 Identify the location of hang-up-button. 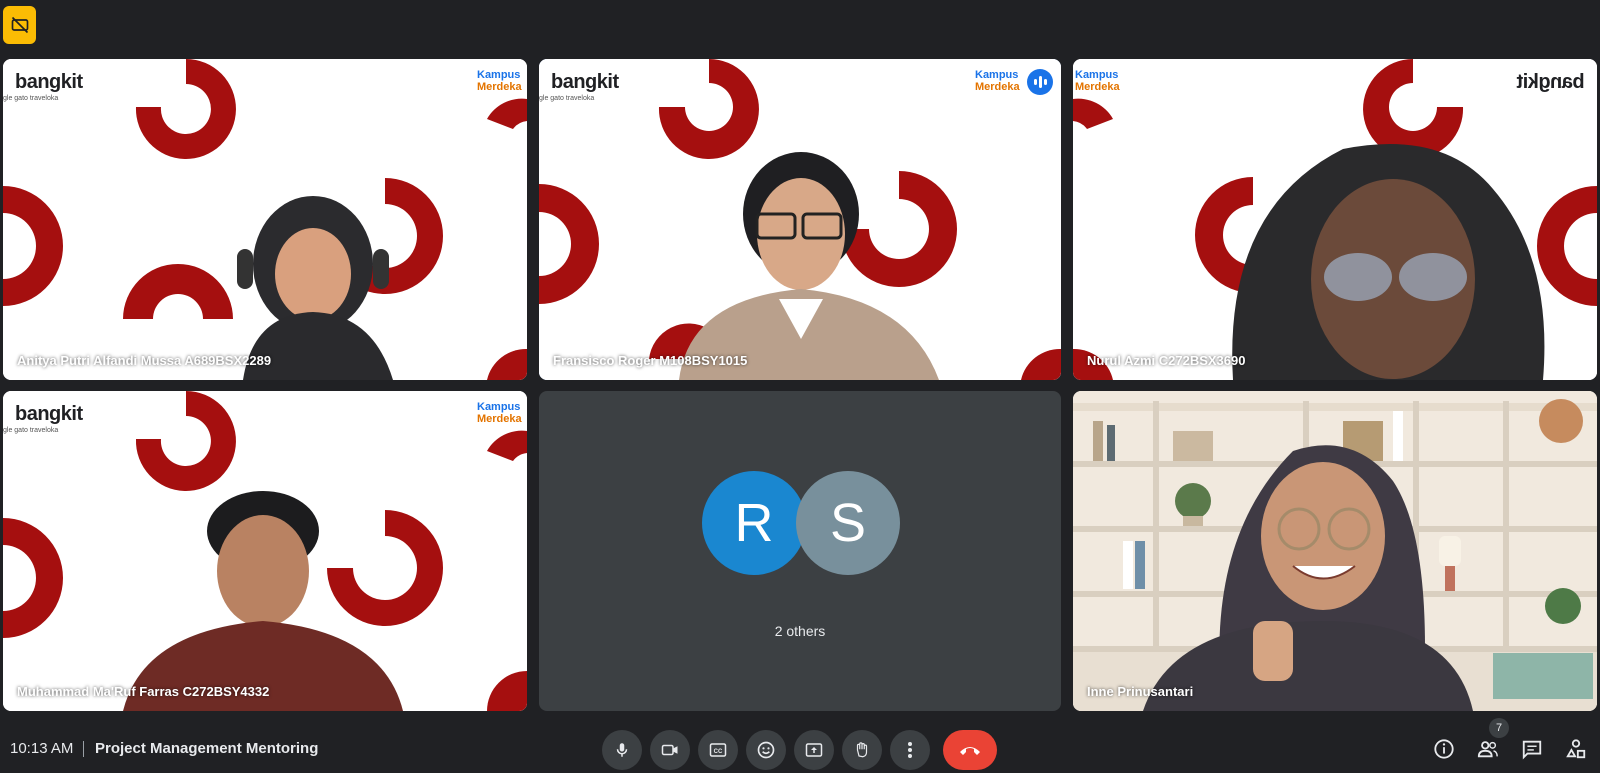
(970, 750).